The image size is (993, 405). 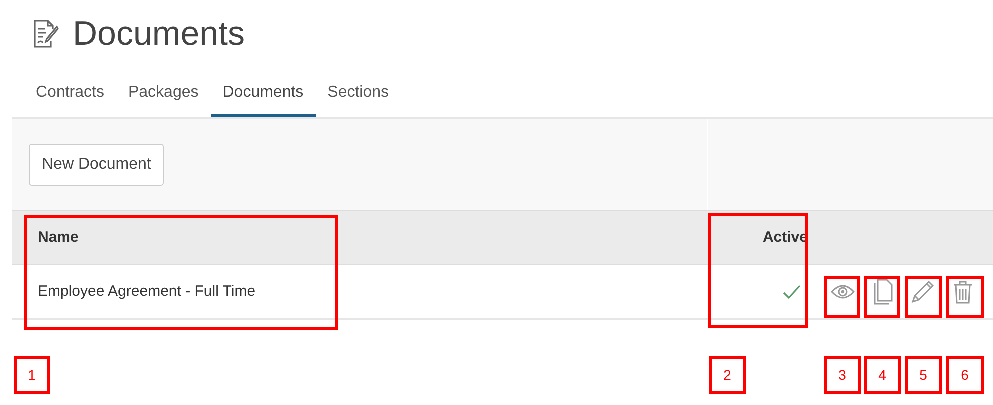 What do you see at coordinates (359, 96) in the screenshot?
I see `tab: Sections` at bounding box center [359, 96].